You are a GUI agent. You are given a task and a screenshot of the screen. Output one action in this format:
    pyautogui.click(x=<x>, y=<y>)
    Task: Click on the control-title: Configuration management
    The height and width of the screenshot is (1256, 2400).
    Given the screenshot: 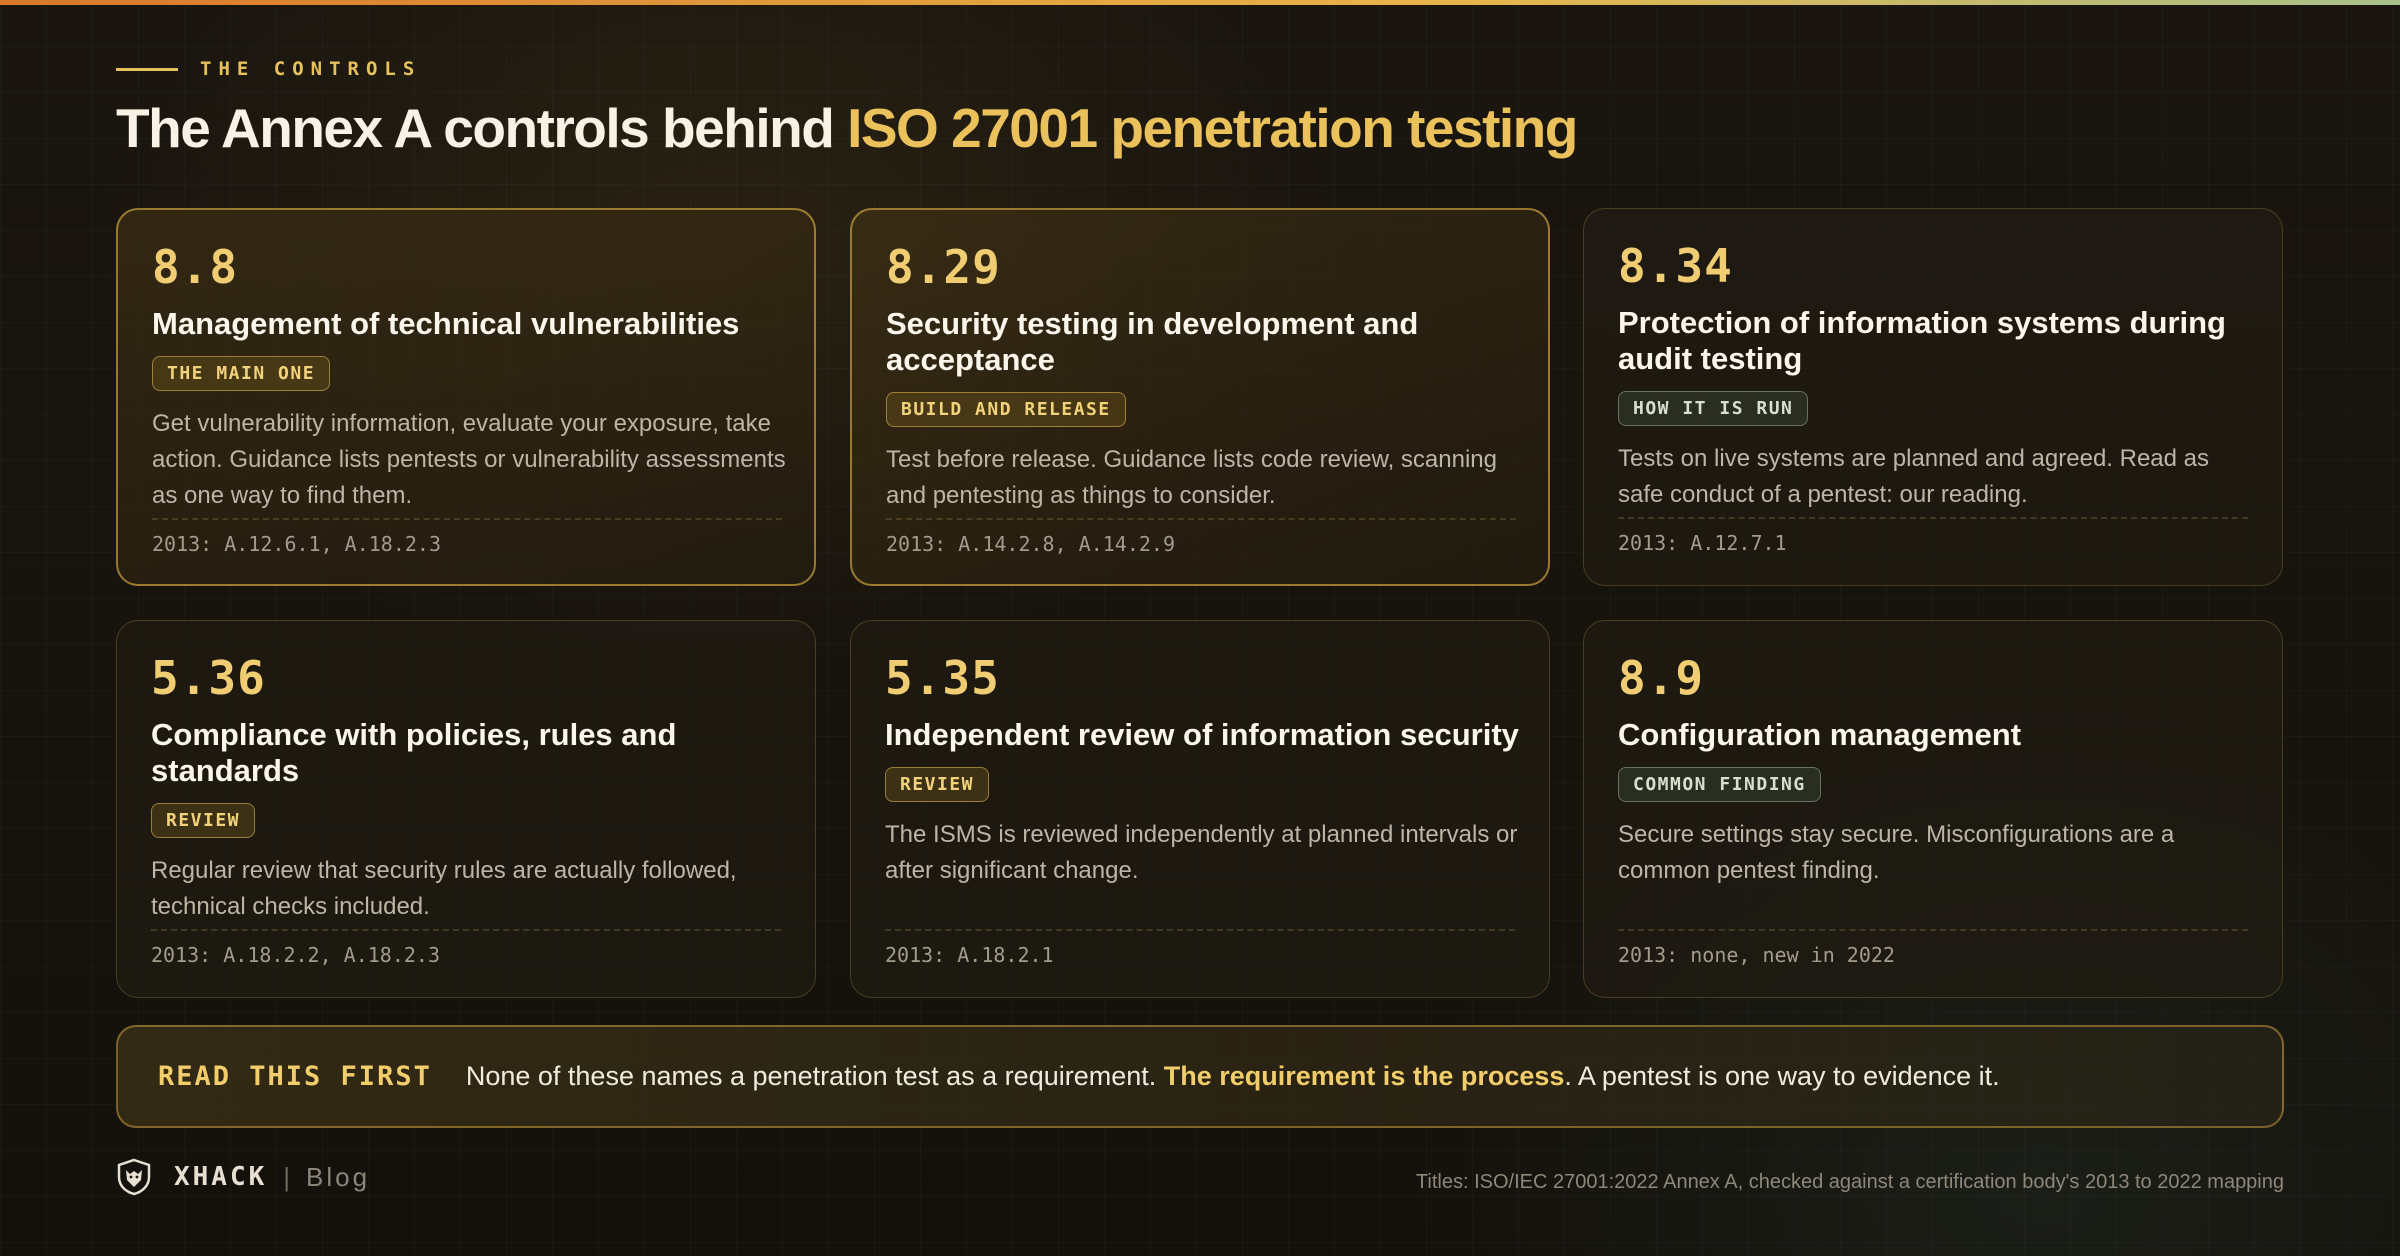 What is the action you would take?
    pyautogui.click(x=1820, y=734)
    